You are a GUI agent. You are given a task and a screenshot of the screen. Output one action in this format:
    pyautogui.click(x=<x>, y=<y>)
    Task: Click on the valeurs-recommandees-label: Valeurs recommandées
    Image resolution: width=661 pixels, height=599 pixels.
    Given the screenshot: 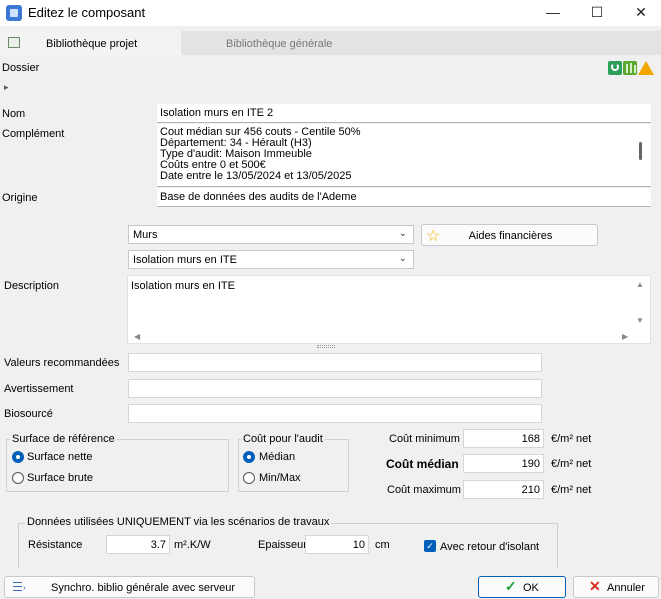 What is the action you would take?
    pyautogui.click(x=62, y=363)
    